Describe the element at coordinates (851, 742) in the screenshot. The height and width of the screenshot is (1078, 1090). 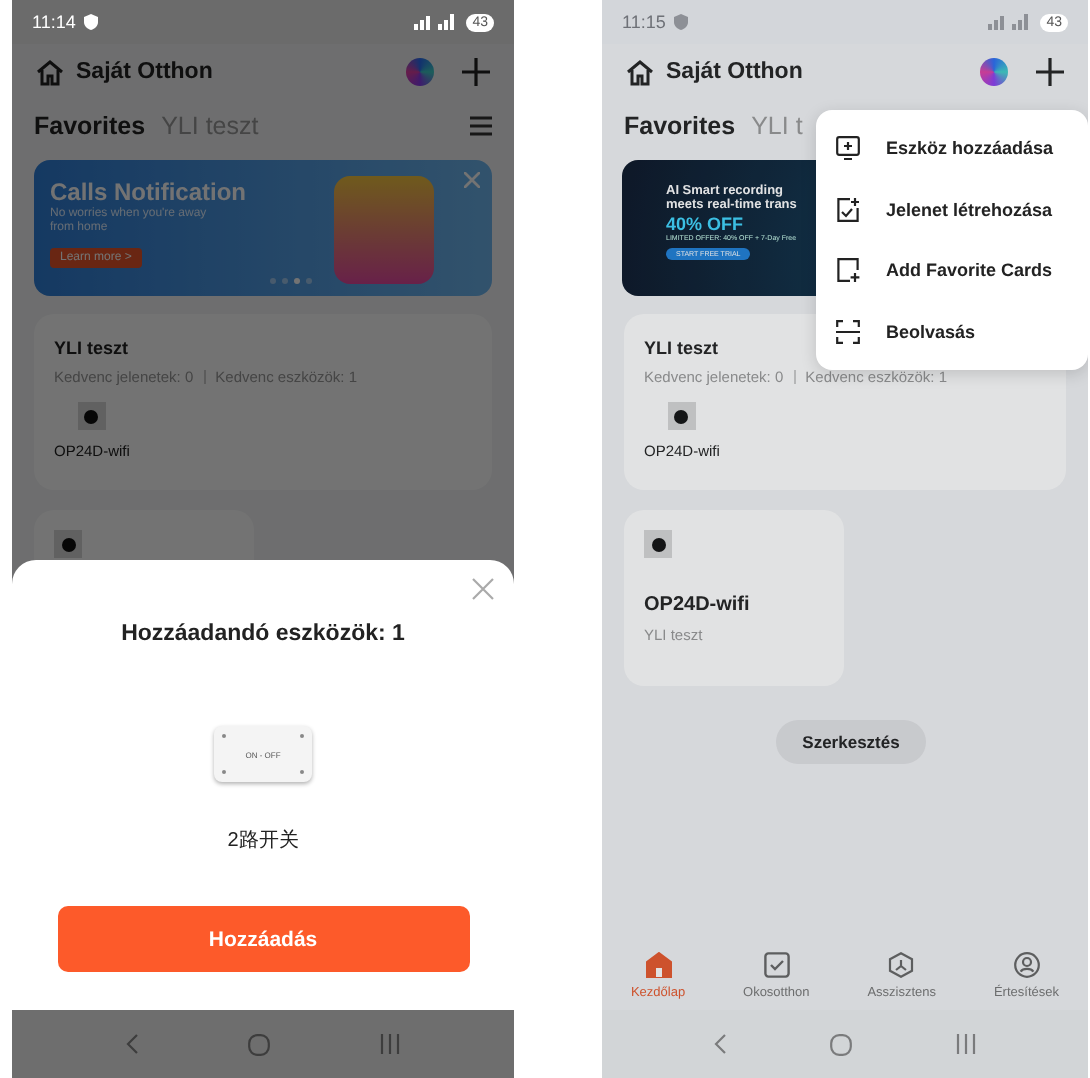
I see `edit-button: Szerkesztés` at that location.